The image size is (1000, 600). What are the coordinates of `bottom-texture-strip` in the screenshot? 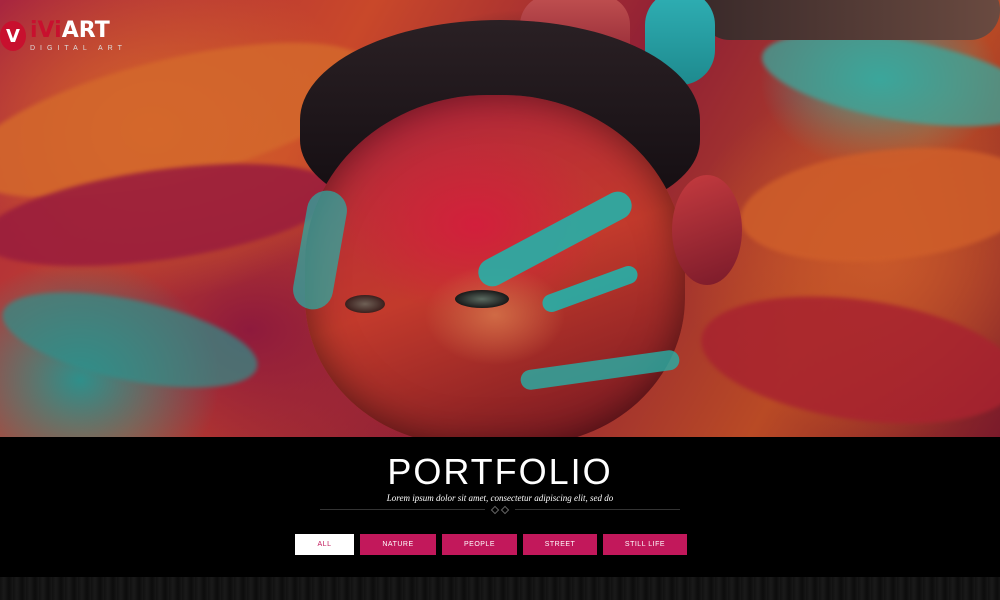 It's located at (500, 588).